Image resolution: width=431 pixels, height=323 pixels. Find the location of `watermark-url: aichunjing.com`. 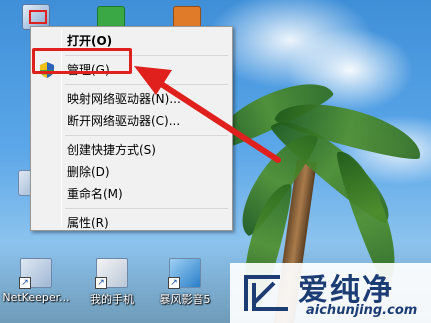

watermark-url: aichunjing.com is located at coordinates (362, 310).